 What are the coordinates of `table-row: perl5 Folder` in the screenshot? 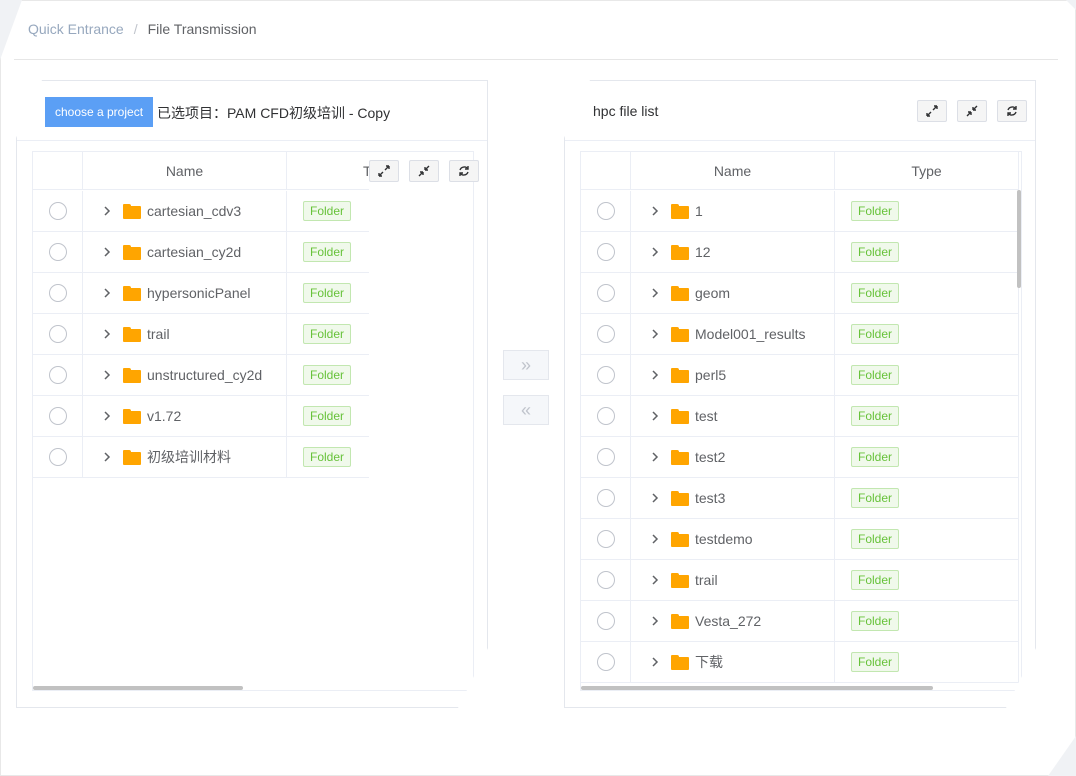 It's located at (800, 375).